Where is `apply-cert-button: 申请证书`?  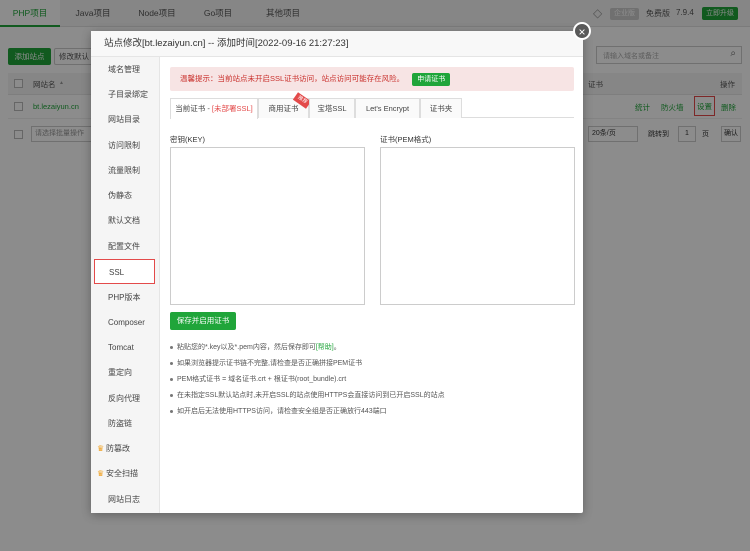 apply-cert-button: 申请证书 is located at coordinates (431, 79).